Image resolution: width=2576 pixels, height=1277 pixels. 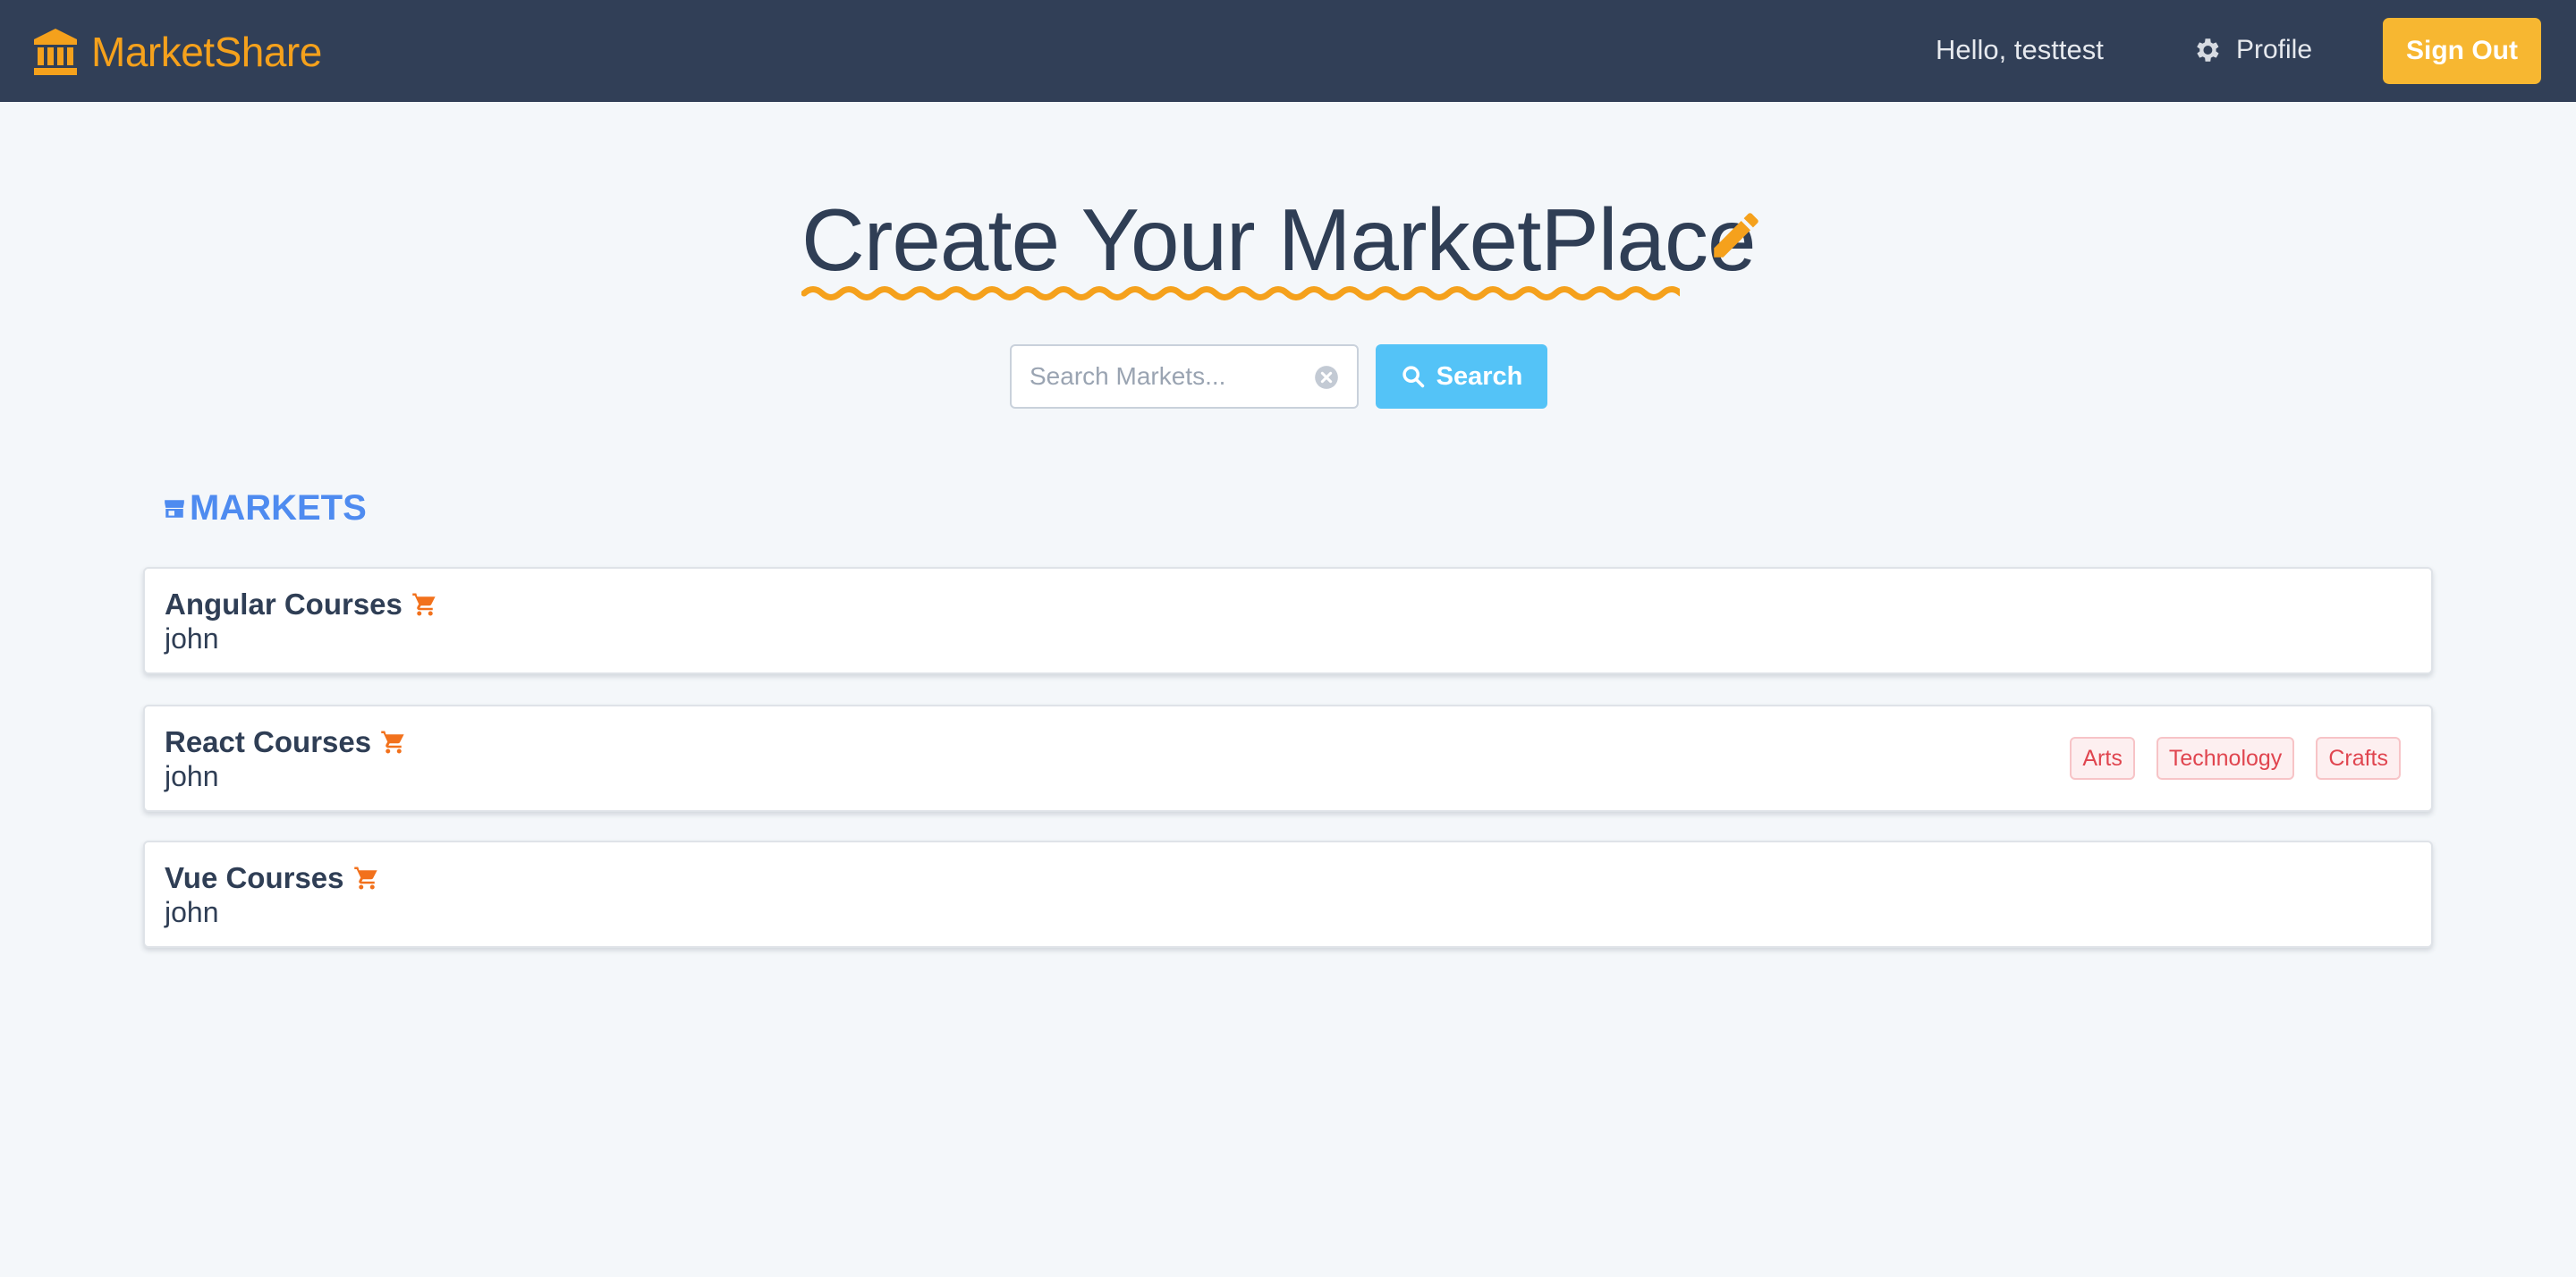 What do you see at coordinates (2358, 758) in the screenshot?
I see `tag-crafts: Crafts` at bounding box center [2358, 758].